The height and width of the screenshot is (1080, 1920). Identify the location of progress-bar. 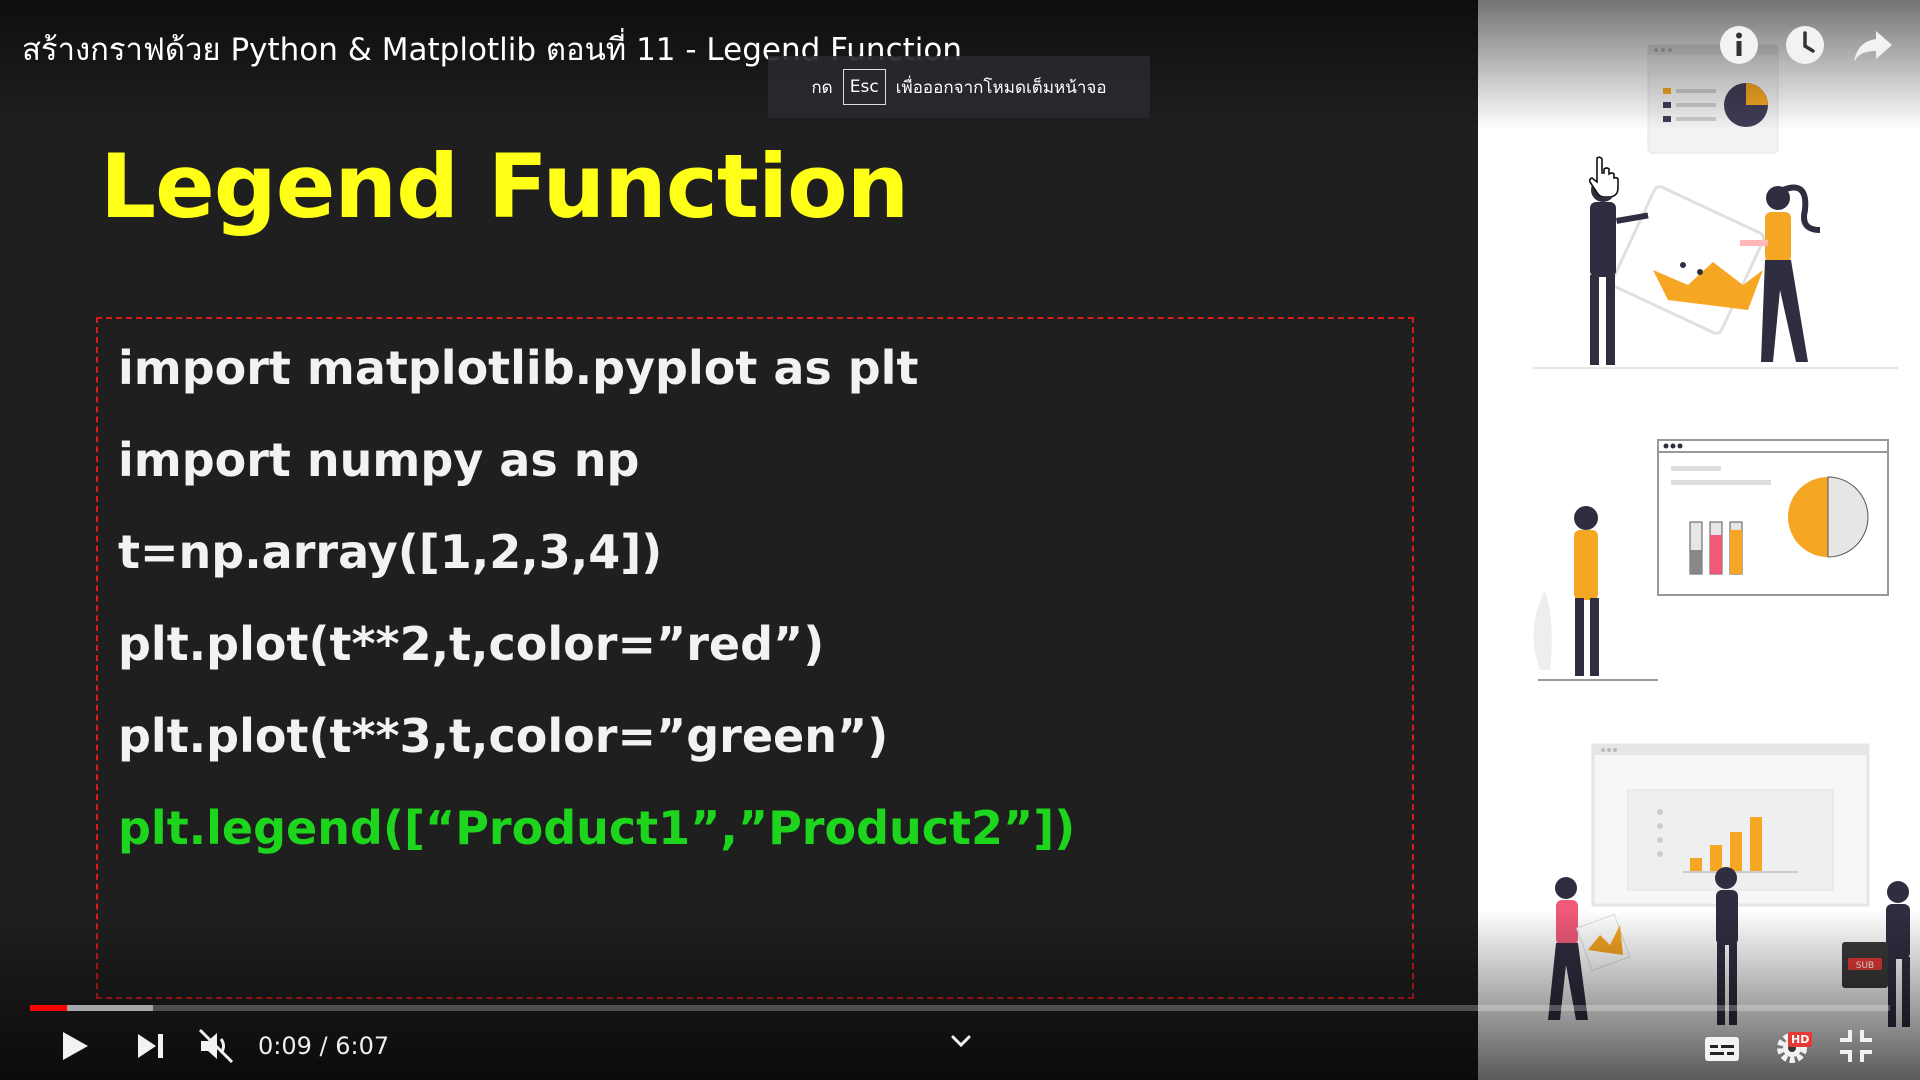
(960, 1008).